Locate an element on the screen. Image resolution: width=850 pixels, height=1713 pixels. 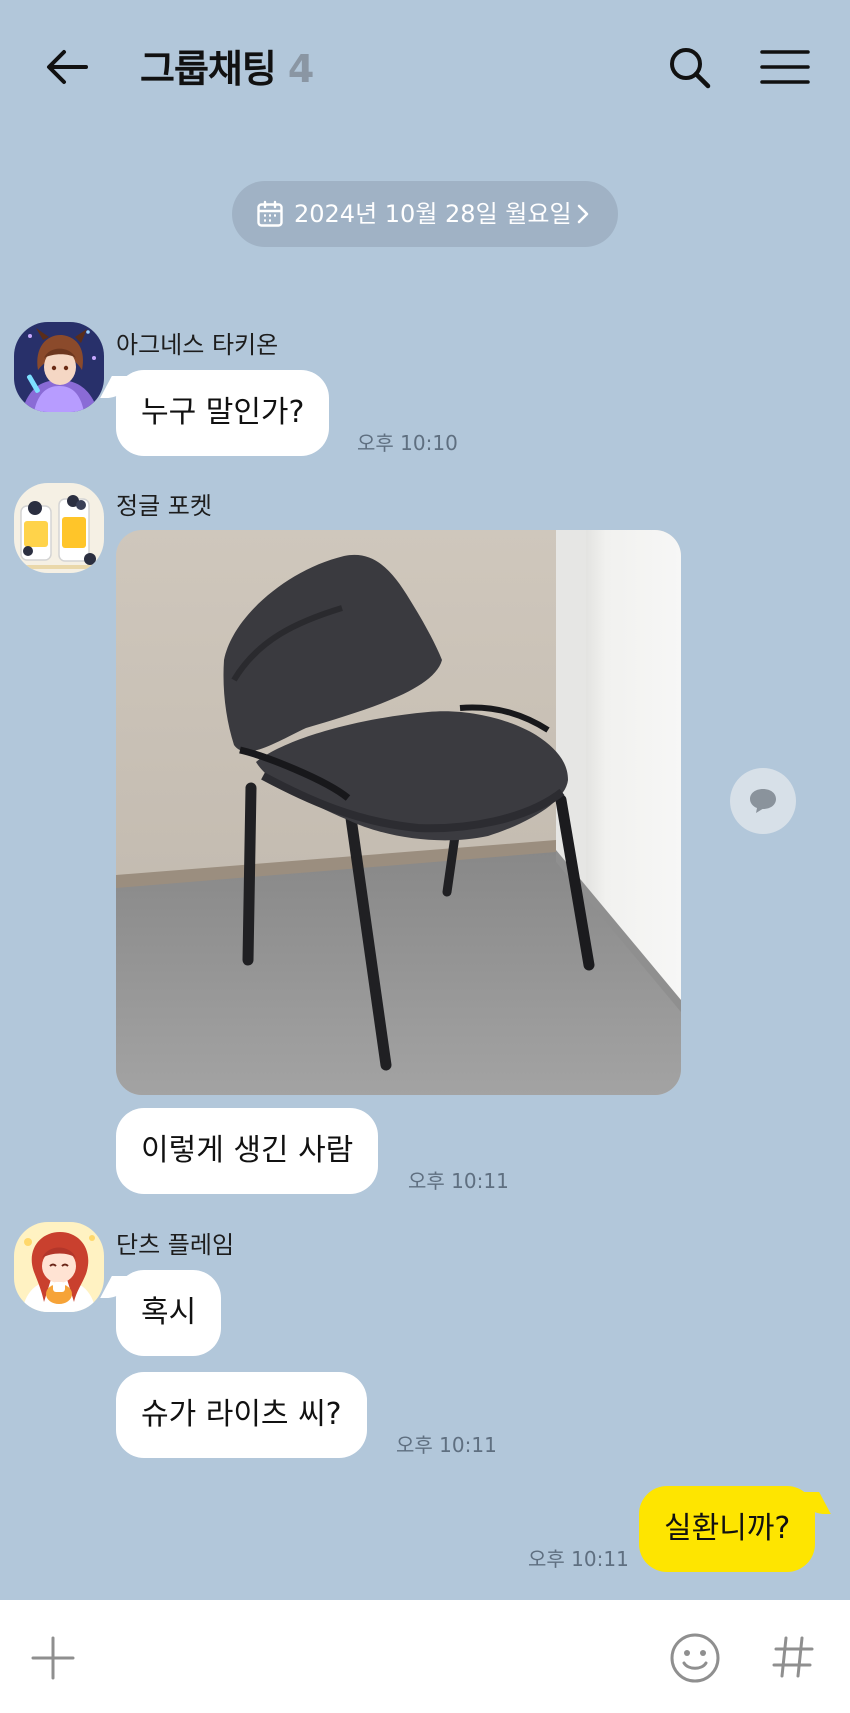
date-divider: 2024년 10월 28일 월요일 is located at coordinates (425, 214).